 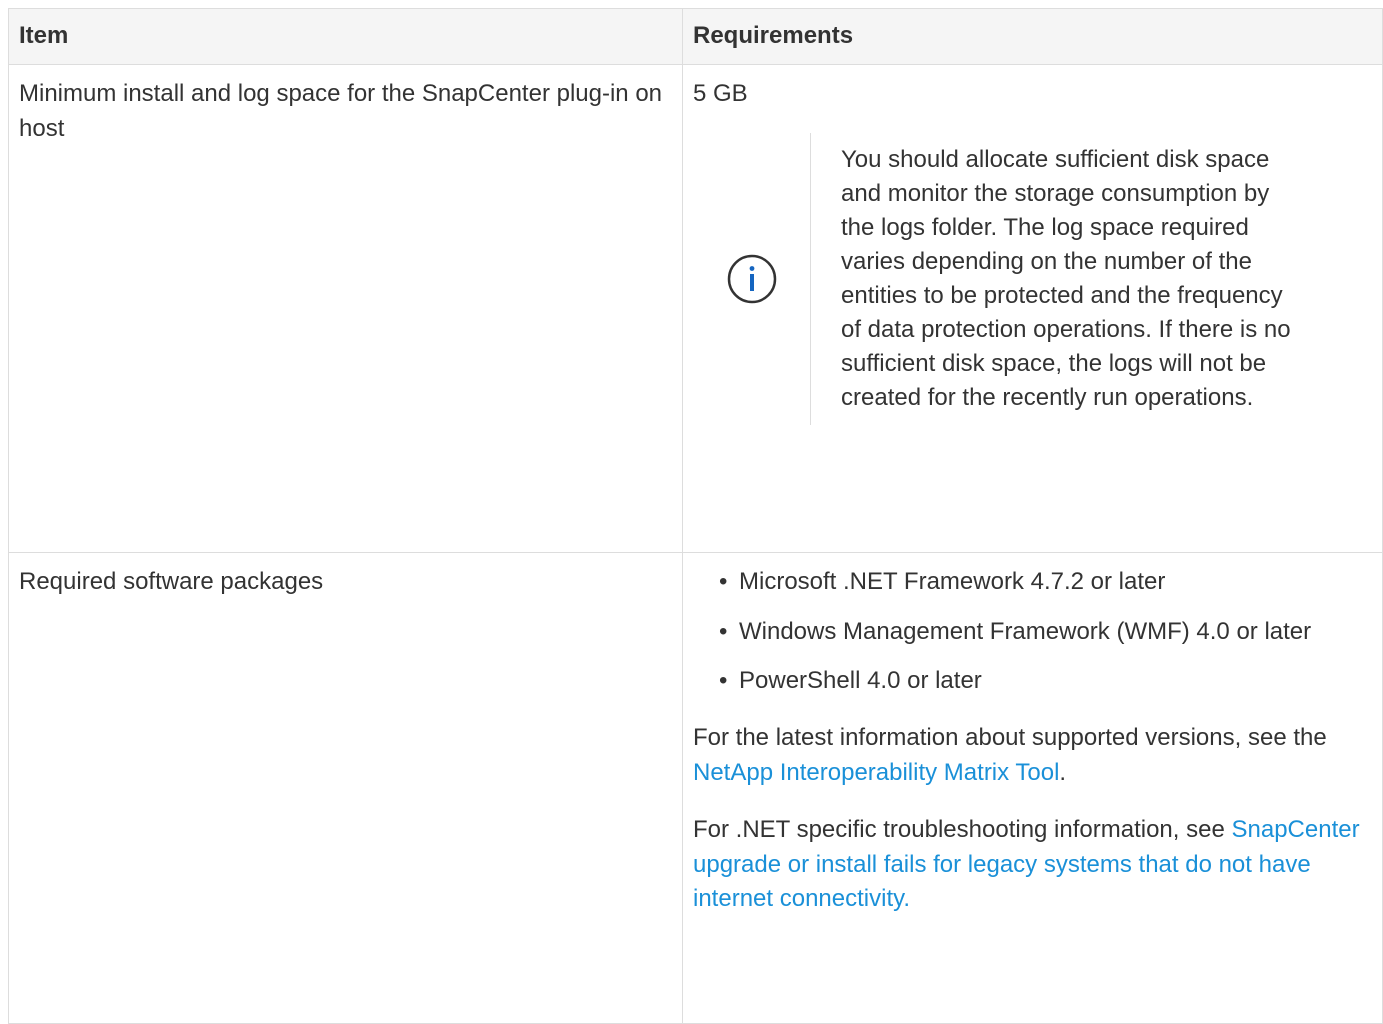 I want to click on table-header-row: Item Requirements, so click(x=695, y=36).